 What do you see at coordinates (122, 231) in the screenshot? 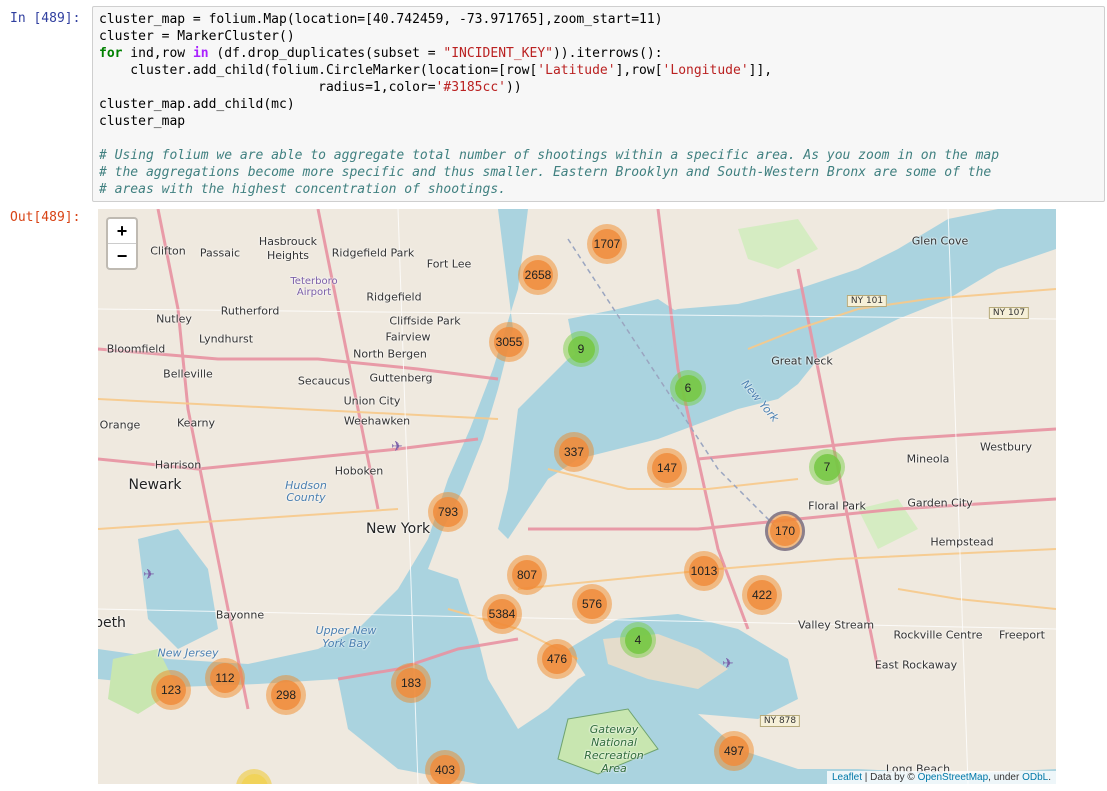
I see `zoom-in-button: +` at bounding box center [122, 231].